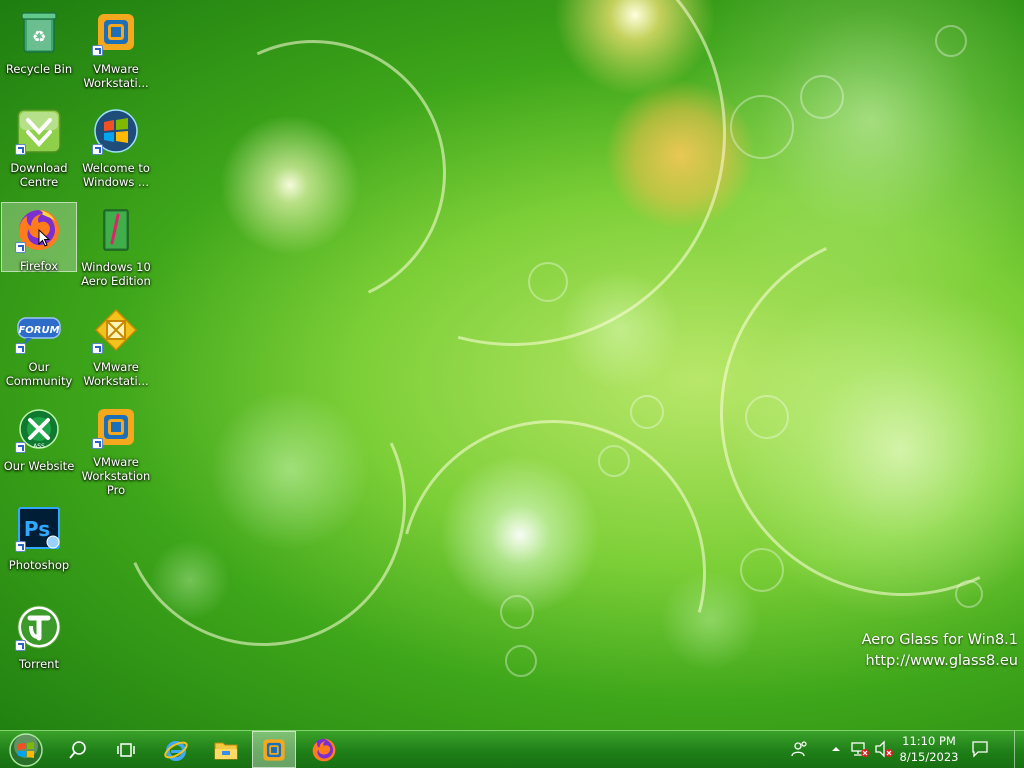  I want to click on taskbar-clock: 11:10 PM 8/15/2023, so click(929, 749).